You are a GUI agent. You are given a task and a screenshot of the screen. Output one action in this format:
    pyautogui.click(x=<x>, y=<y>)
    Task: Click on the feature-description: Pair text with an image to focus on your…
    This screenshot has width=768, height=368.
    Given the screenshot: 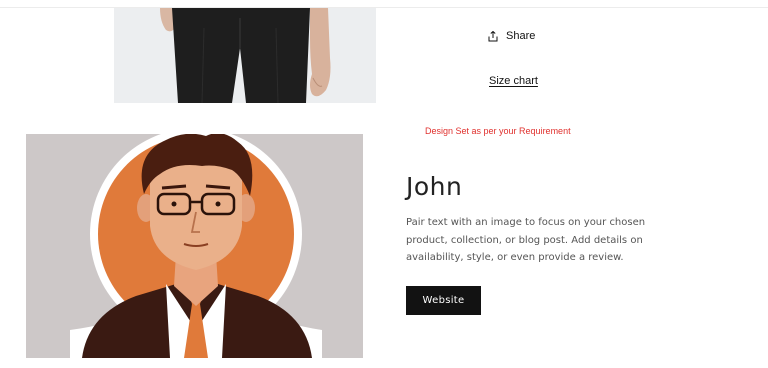 What is the action you would take?
    pyautogui.click(x=526, y=240)
    